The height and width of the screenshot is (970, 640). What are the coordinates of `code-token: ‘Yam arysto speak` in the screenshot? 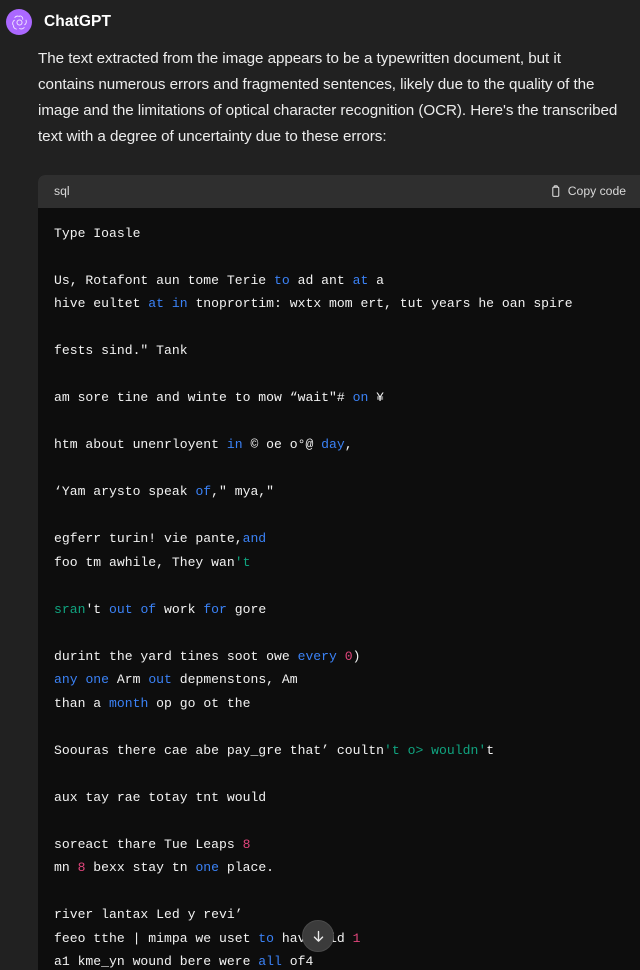 It's located at (125, 492).